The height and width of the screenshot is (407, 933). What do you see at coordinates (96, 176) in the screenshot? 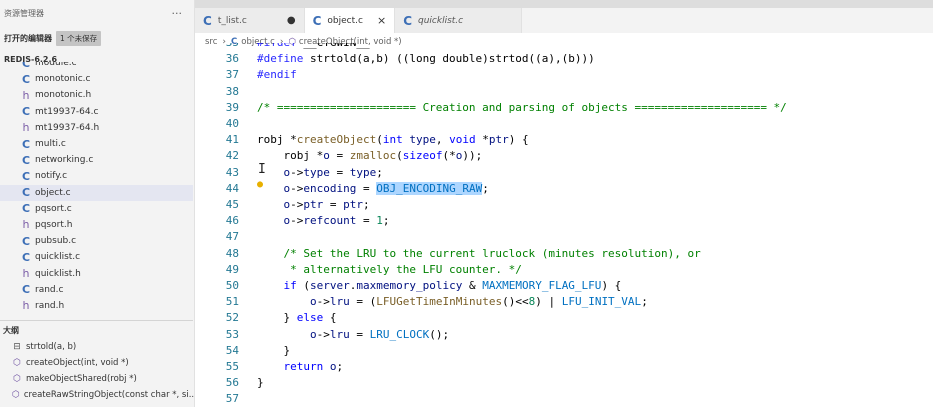
I see `file-item: Cnotify.c` at bounding box center [96, 176].